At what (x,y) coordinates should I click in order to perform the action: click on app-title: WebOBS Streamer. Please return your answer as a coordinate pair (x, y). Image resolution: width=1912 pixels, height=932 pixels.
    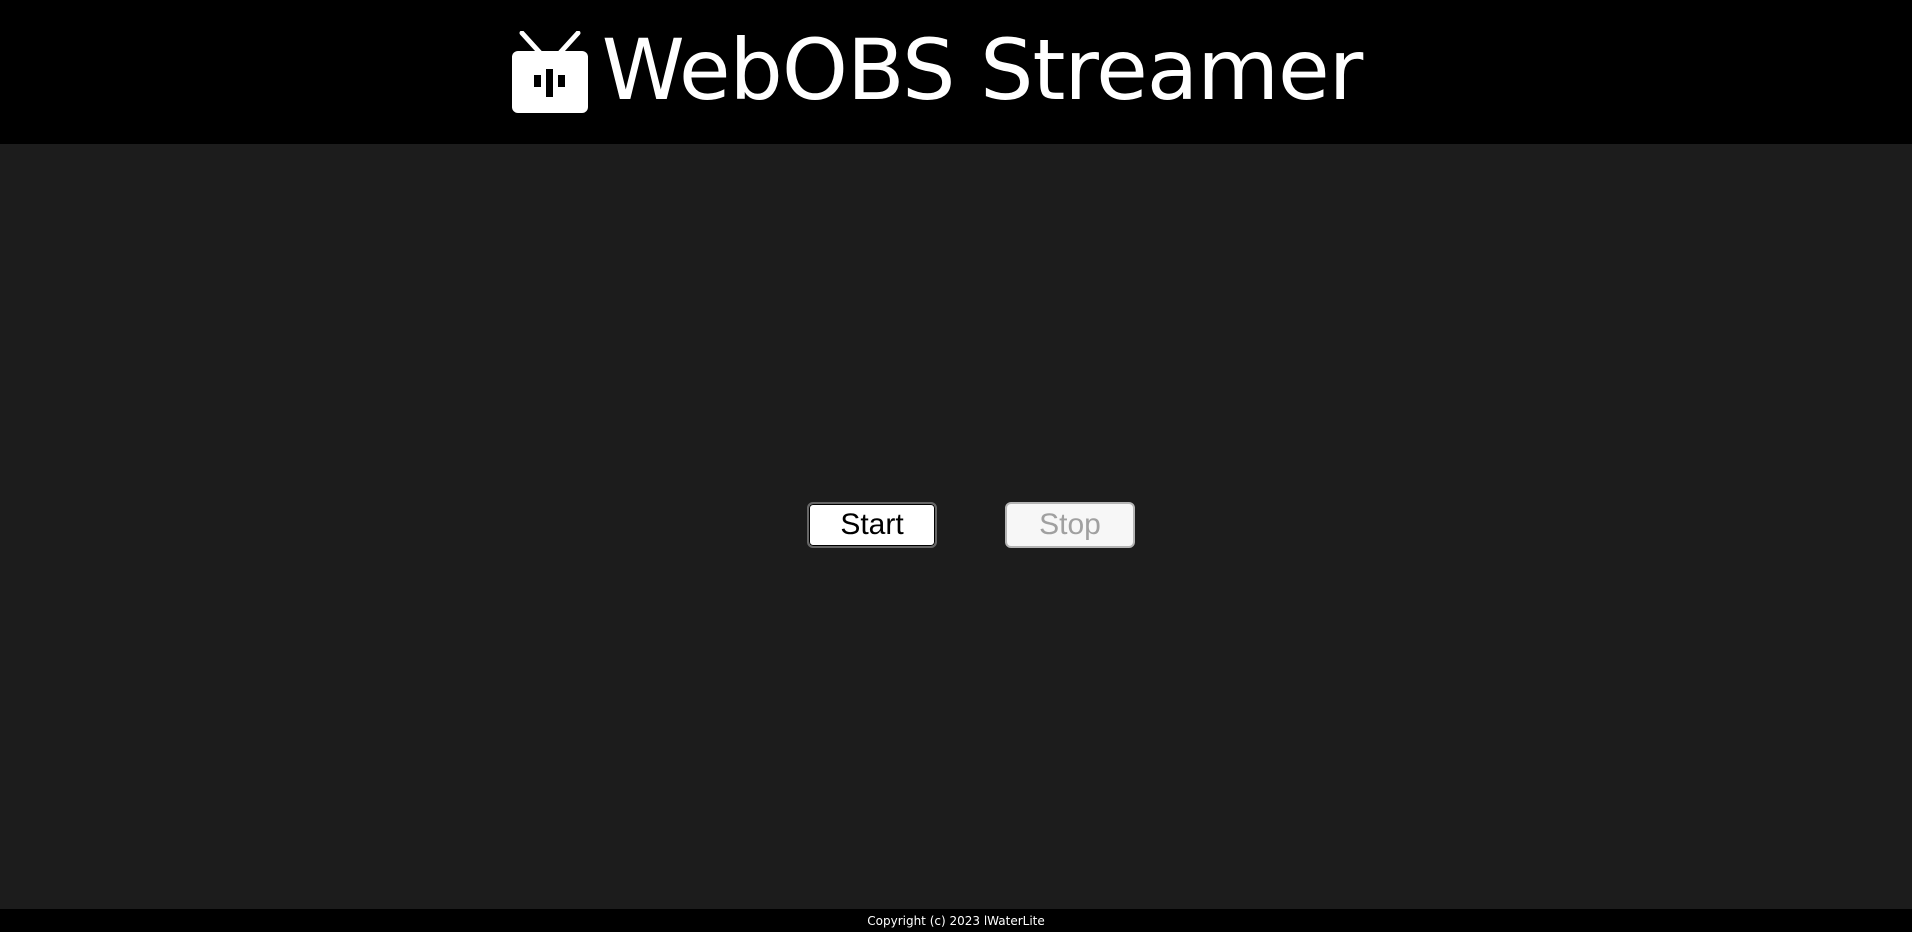
    Looking at the image, I should click on (982, 70).